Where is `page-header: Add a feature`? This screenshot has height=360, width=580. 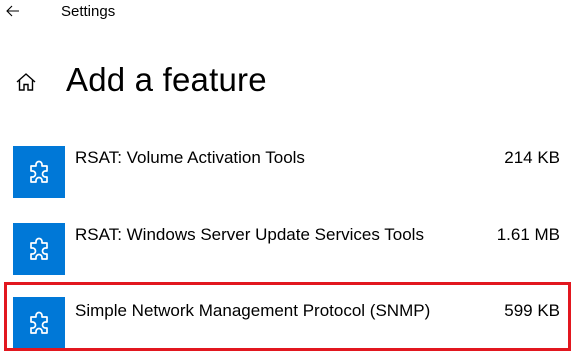
page-header: Add a feature is located at coordinates (290, 81).